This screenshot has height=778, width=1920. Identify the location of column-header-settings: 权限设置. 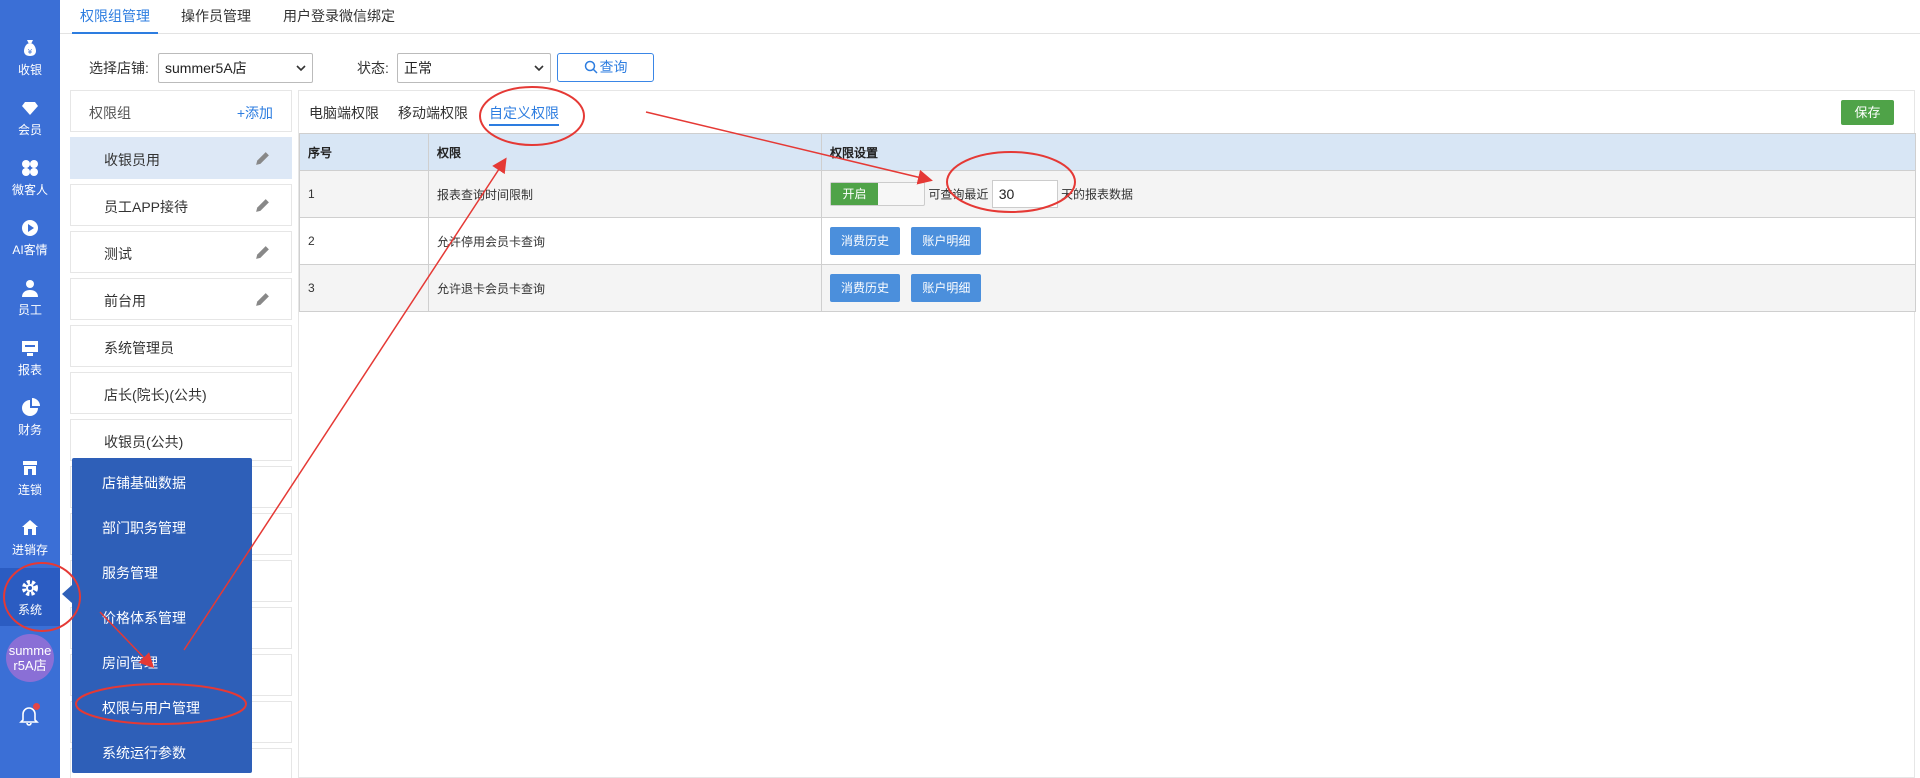
(1368, 152).